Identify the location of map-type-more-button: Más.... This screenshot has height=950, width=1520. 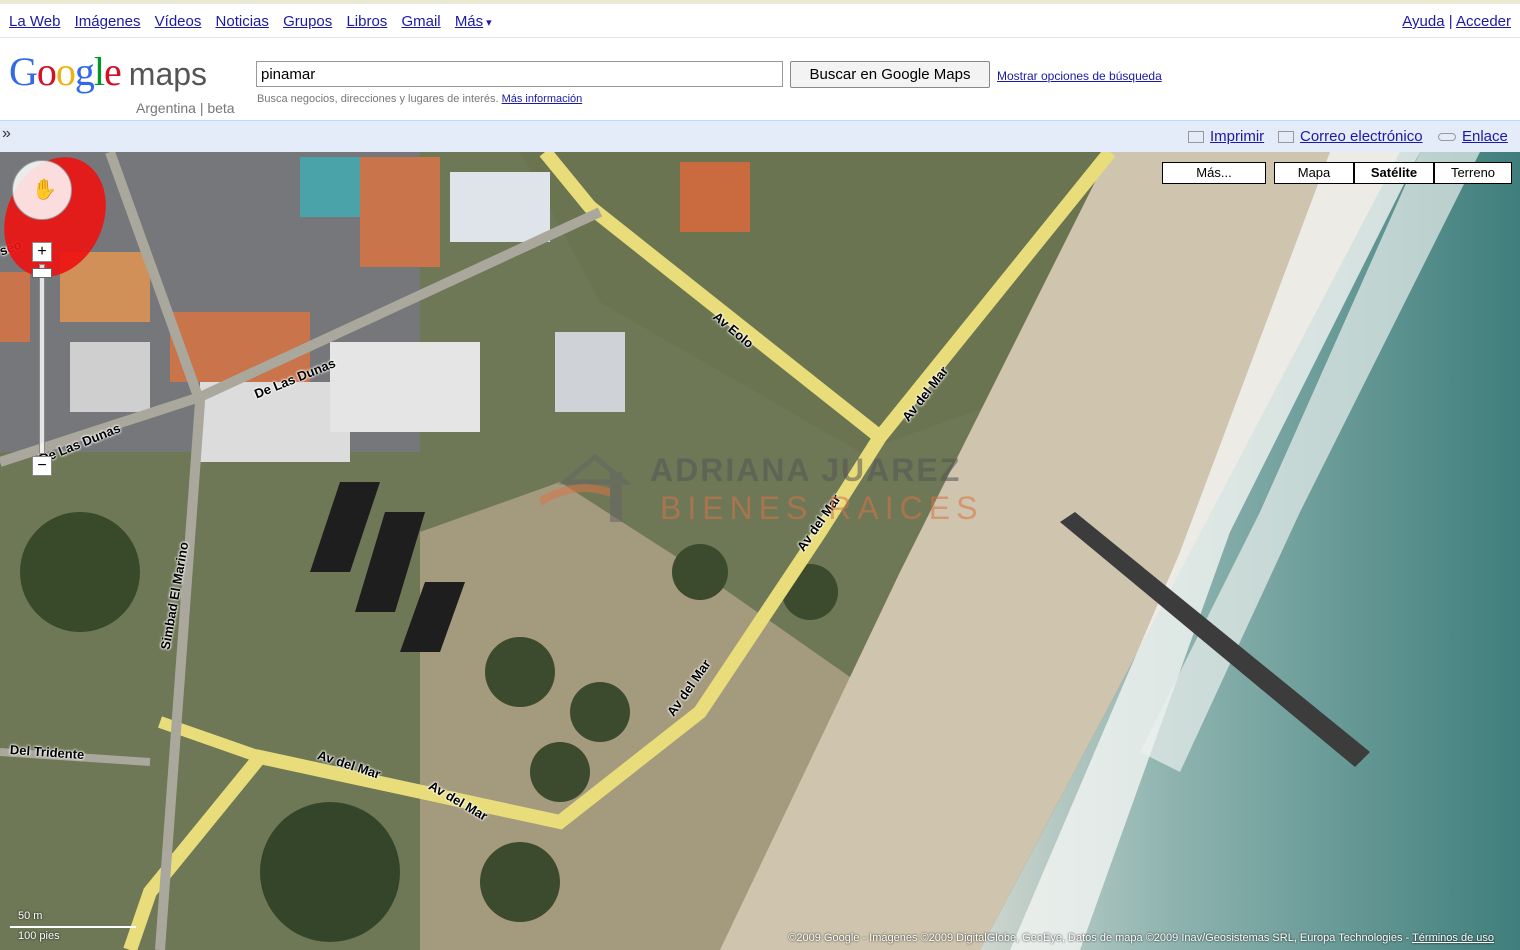
(1214, 173).